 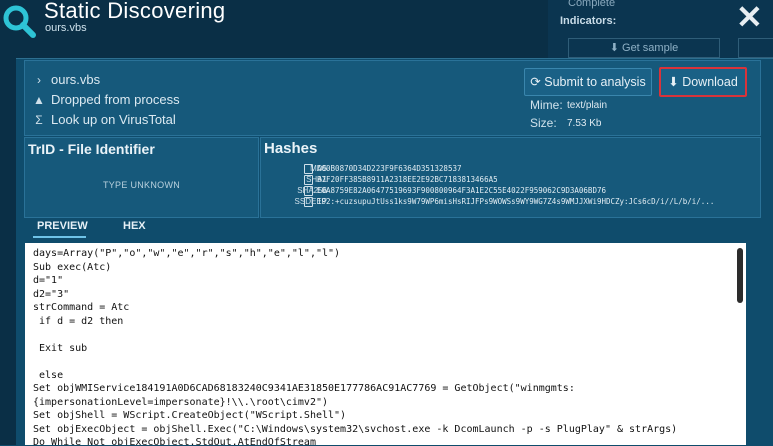 I want to click on hash-row-md5: MD5 A00B0870D34D223F9F6364D351328537, so click(x=510, y=168).